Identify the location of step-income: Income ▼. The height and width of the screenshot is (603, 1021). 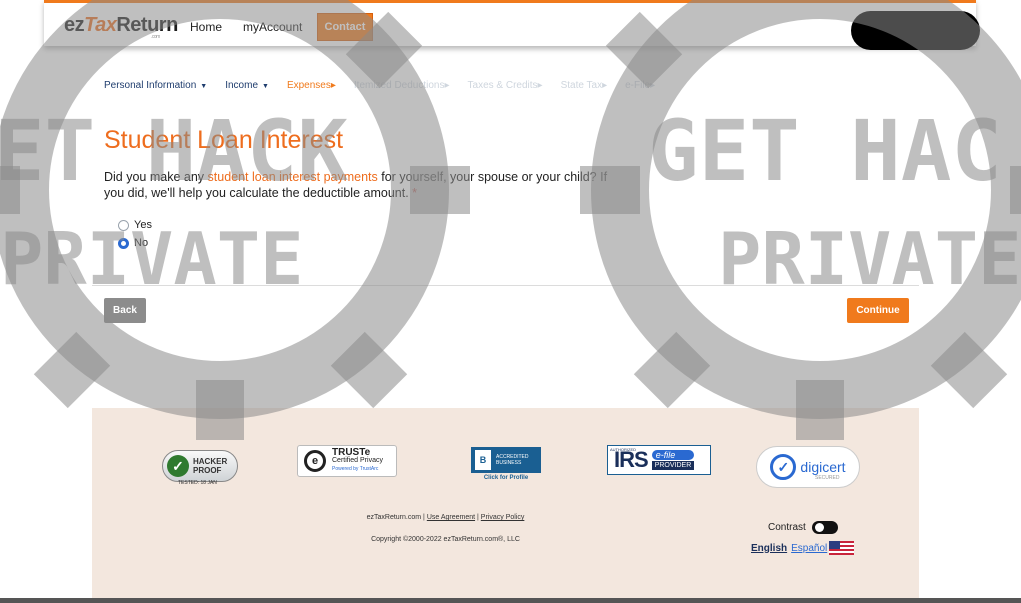
(247, 85).